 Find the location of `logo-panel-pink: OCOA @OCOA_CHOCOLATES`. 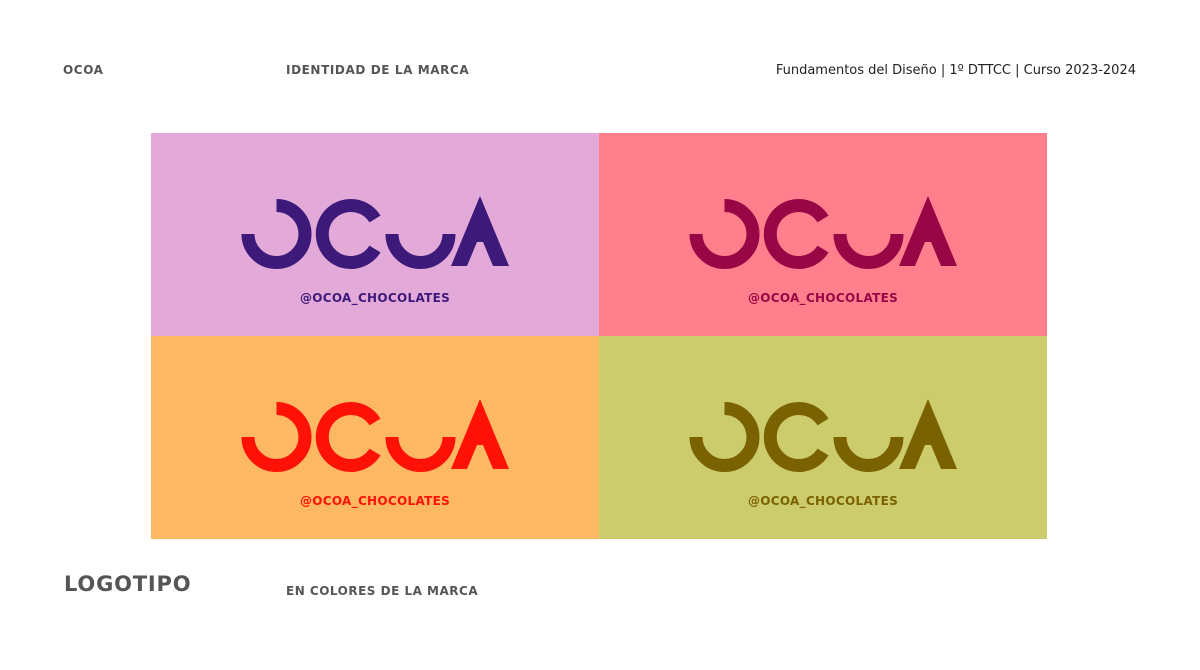

logo-panel-pink: OCOA @OCOA_CHOCOLATES is located at coordinates (823, 234).